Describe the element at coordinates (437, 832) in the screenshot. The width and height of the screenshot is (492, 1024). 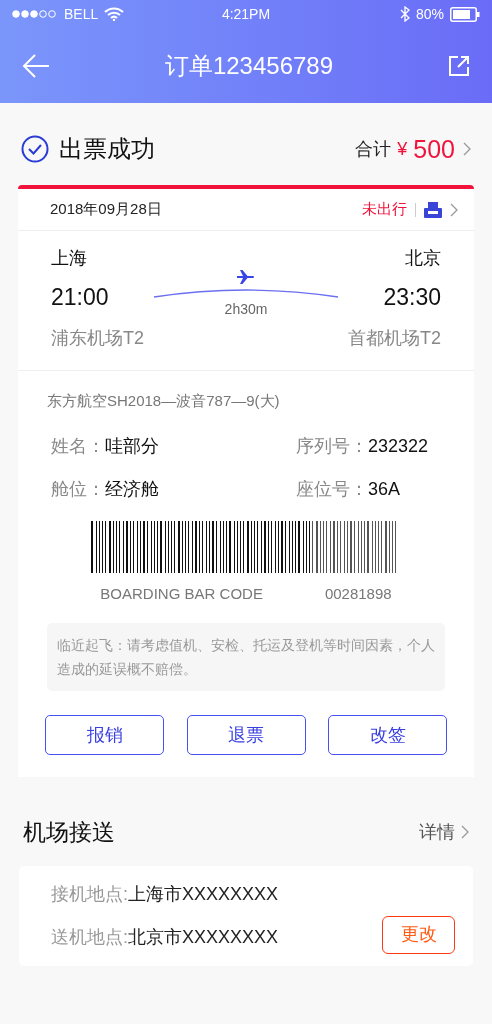
I see `details-link: 详情` at that location.